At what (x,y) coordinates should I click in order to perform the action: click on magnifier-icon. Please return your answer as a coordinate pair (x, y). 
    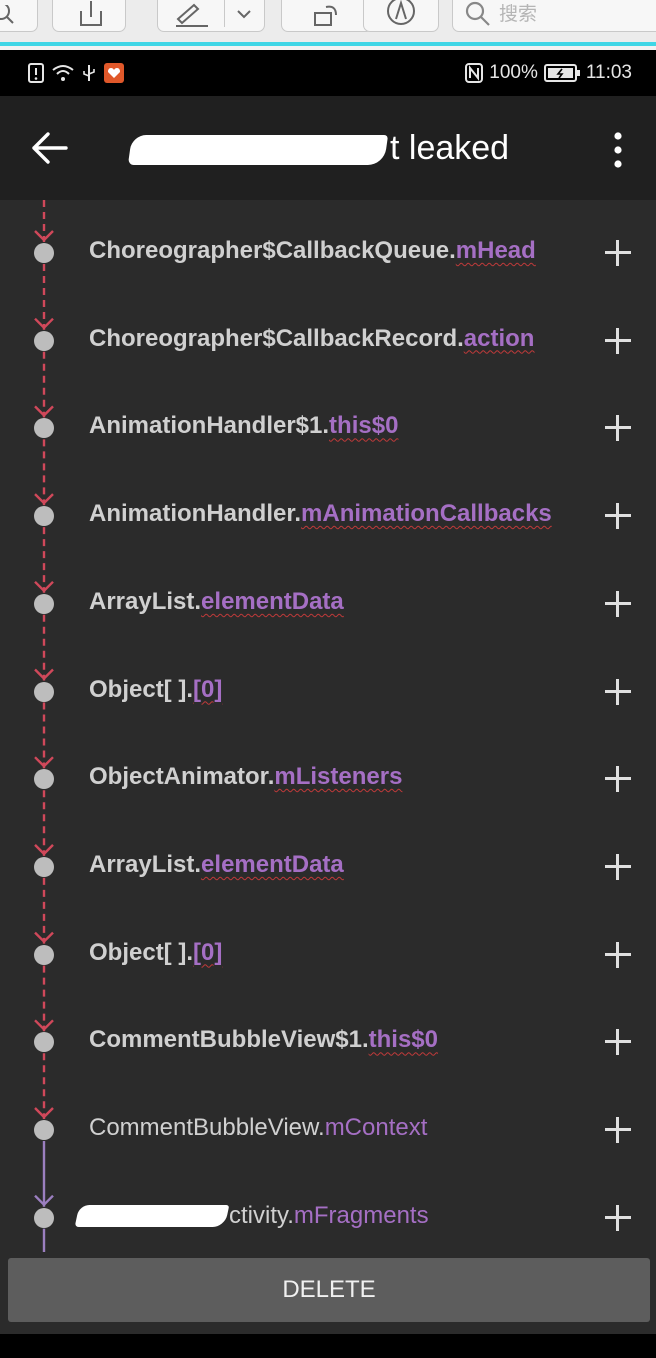
    Looking at the image, I should click on (7, 14).